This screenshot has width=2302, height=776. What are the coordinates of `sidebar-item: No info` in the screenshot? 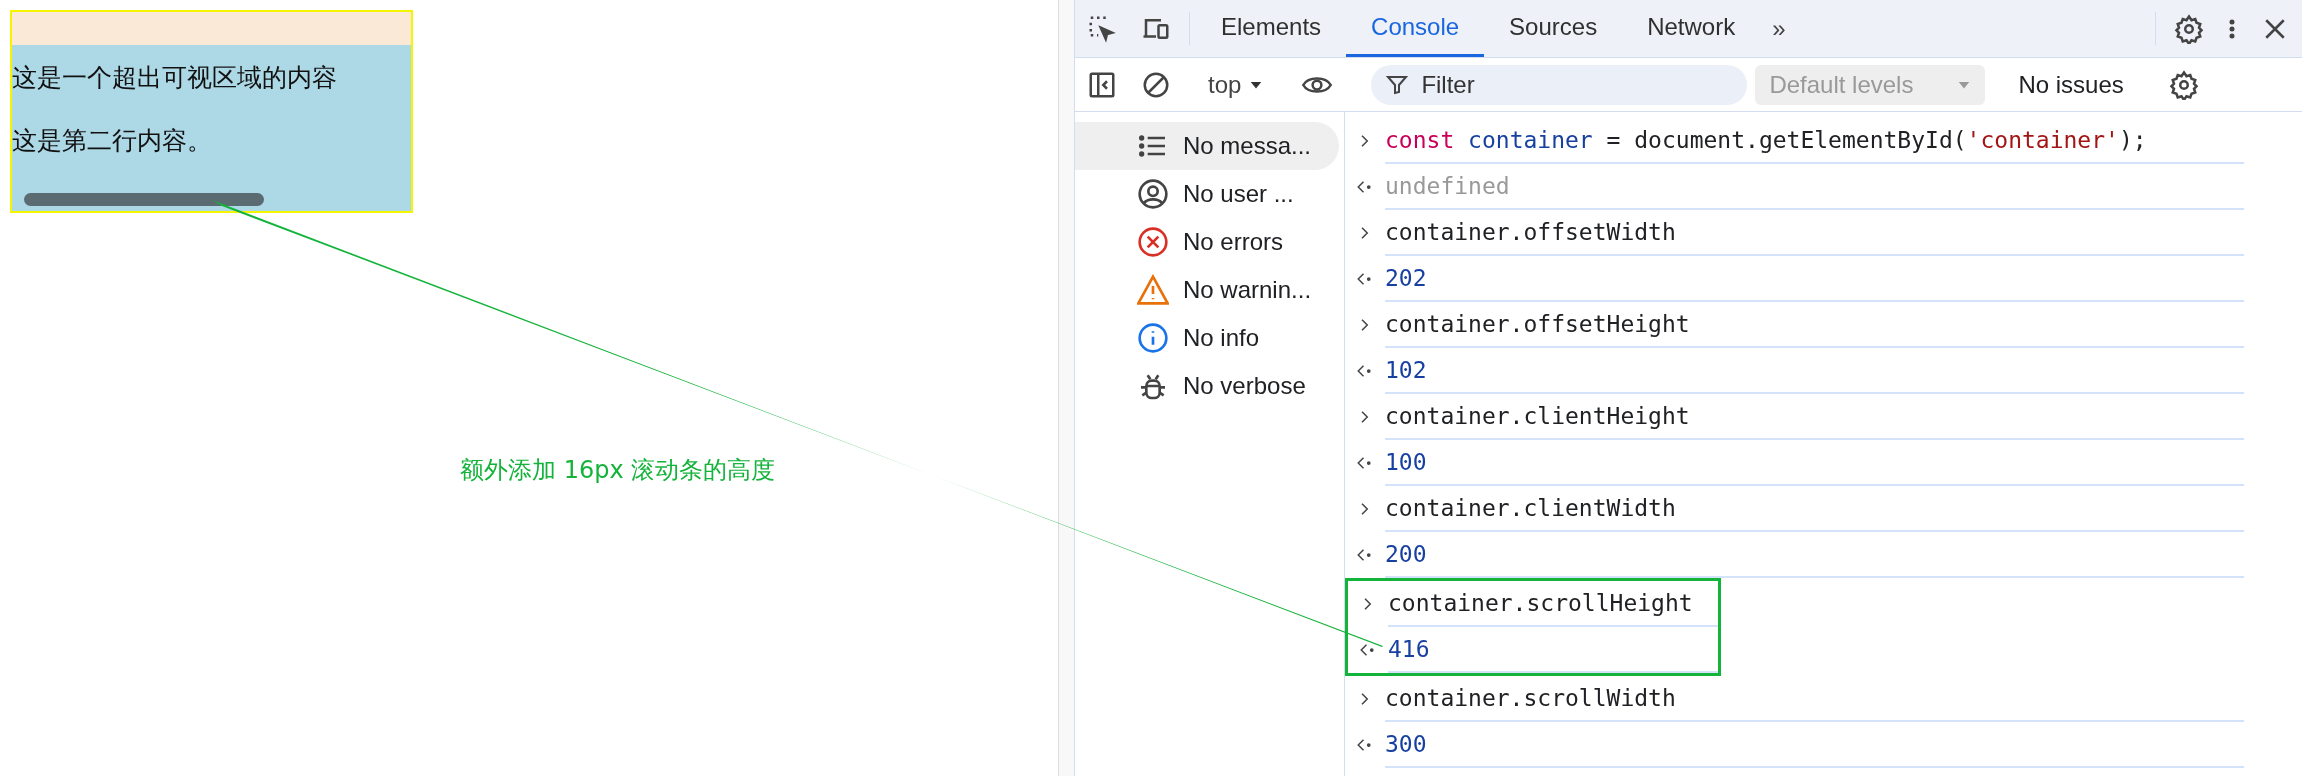 It's located at (1207, 338).